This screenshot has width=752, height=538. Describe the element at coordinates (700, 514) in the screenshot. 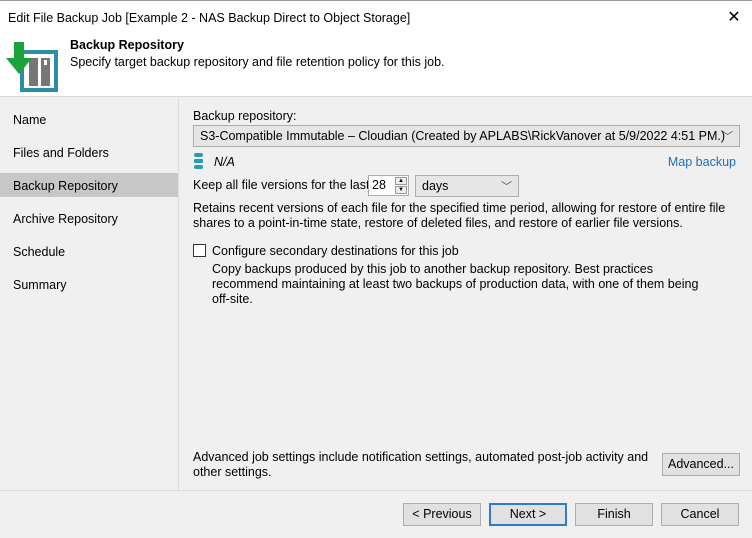

I see `cancel-button: Cancel` at that location.